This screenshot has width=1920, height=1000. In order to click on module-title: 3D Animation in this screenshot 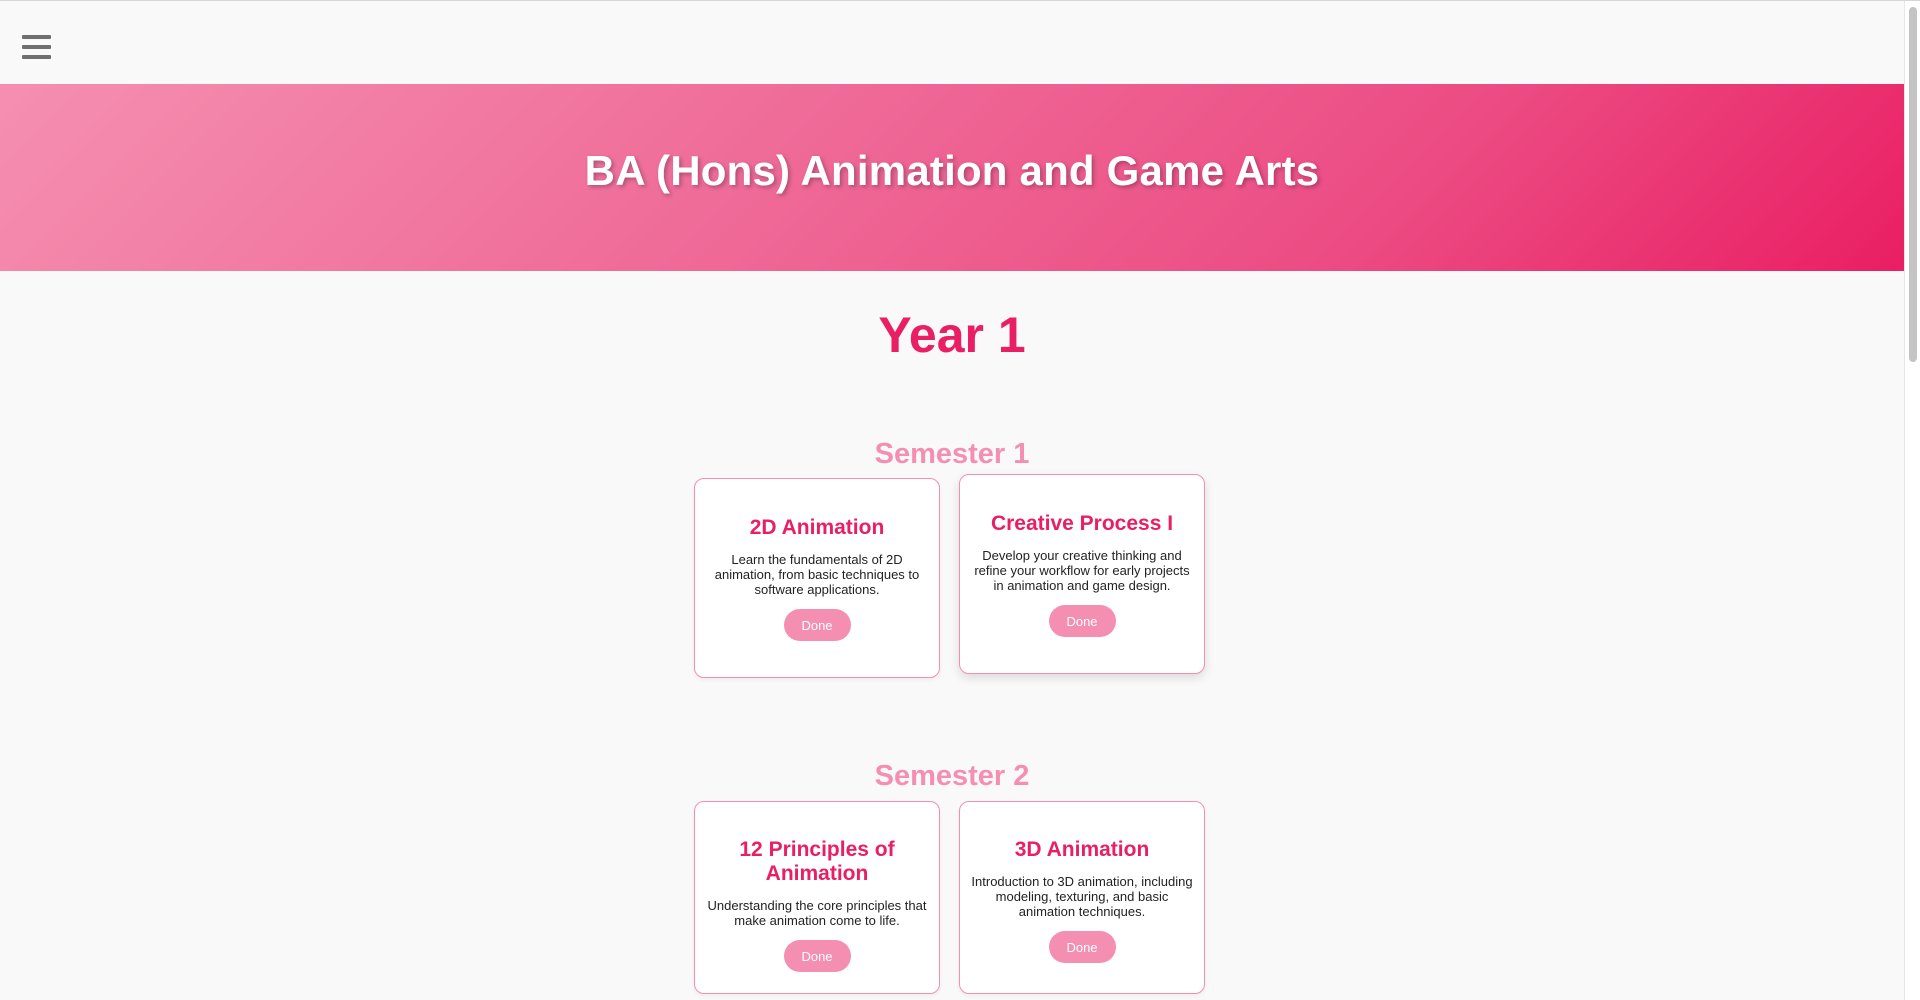, I will do `click(1082, 849)`.